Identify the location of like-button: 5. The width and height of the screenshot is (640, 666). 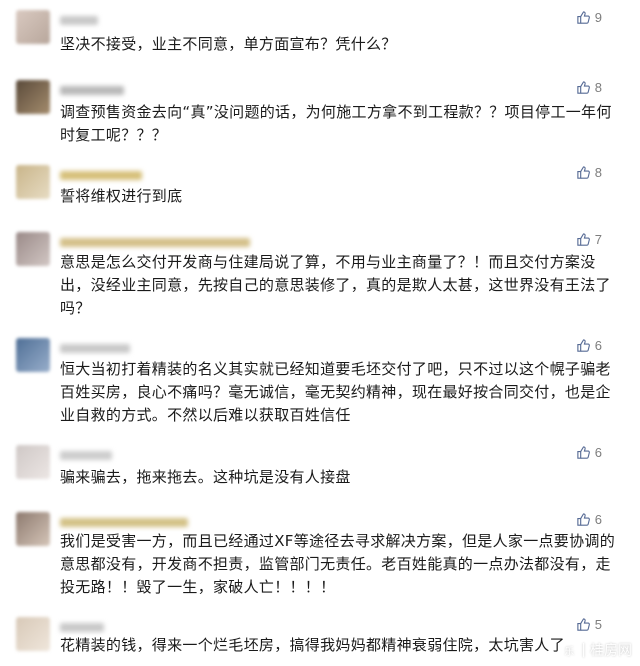
(589, 624).